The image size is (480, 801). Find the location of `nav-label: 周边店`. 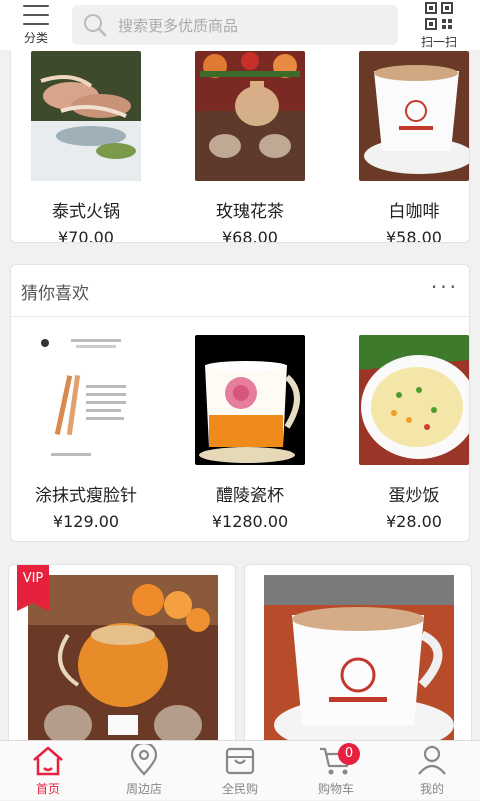

nav-label: 周边店 is located at coordinates (143, 789).